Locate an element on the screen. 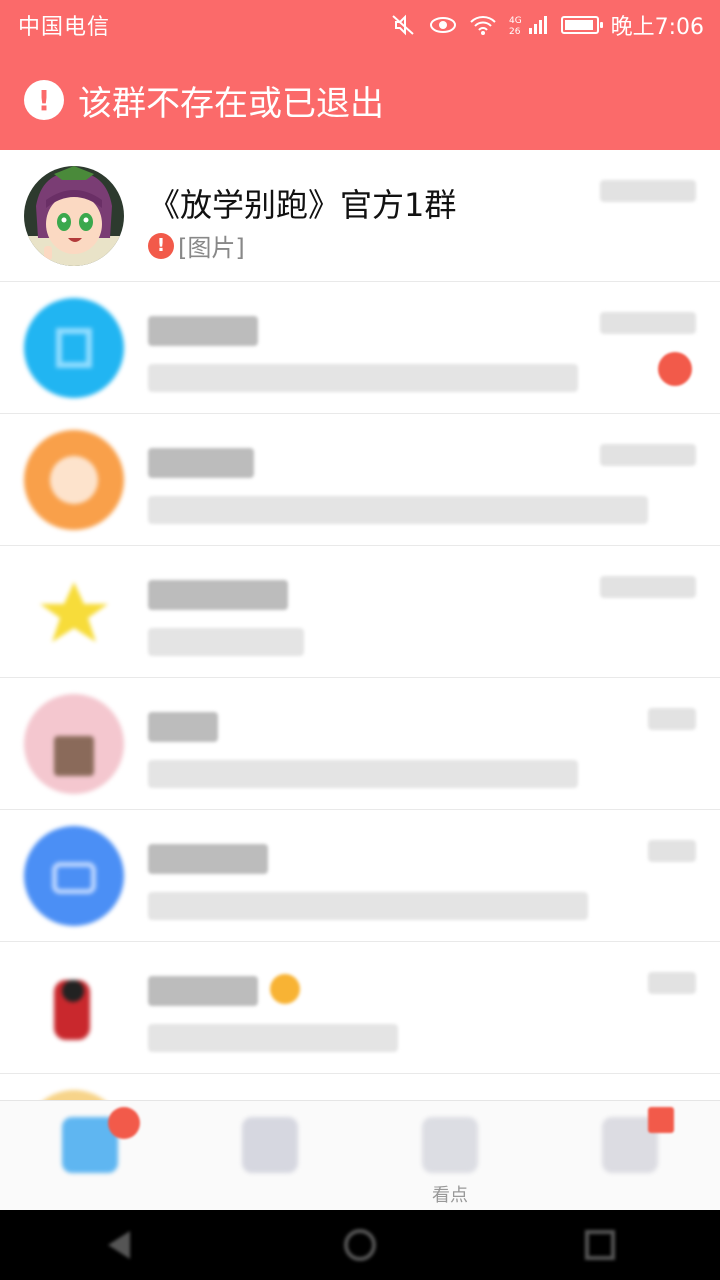 The image size is (720, 1280). status-icons: 4G 26 晚上7:06 is located at coordinates (547, 25).